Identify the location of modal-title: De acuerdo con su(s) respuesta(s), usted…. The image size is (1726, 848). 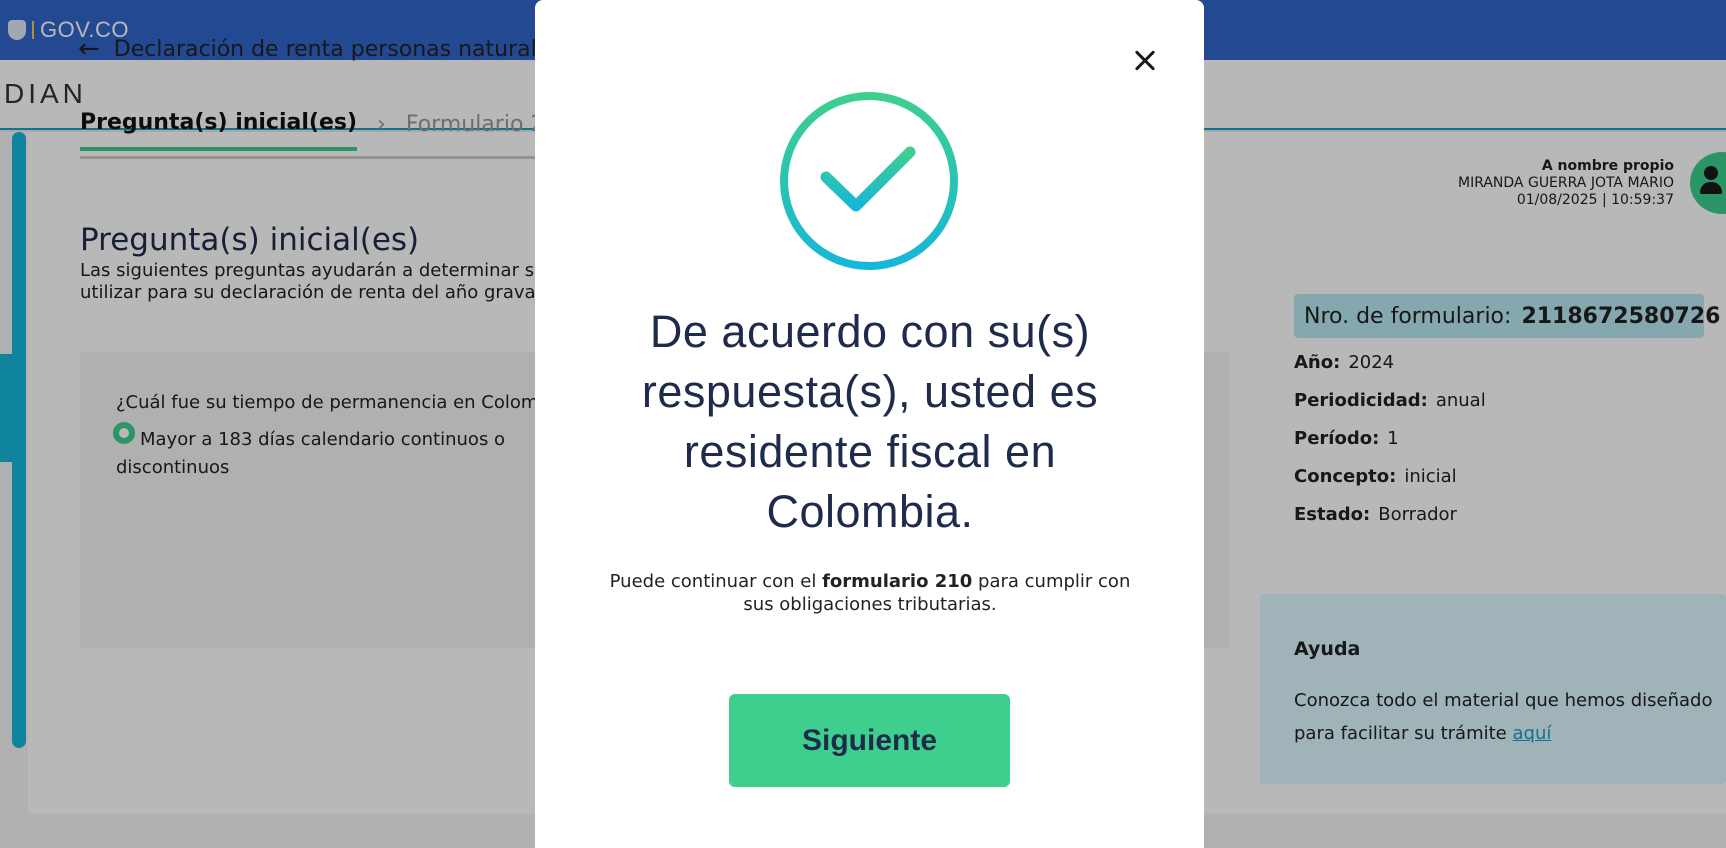
(870, 421).